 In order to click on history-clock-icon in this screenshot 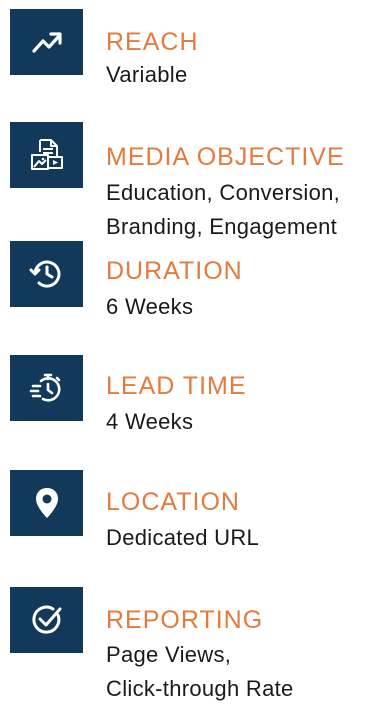, I will do `click(46, 274)`.